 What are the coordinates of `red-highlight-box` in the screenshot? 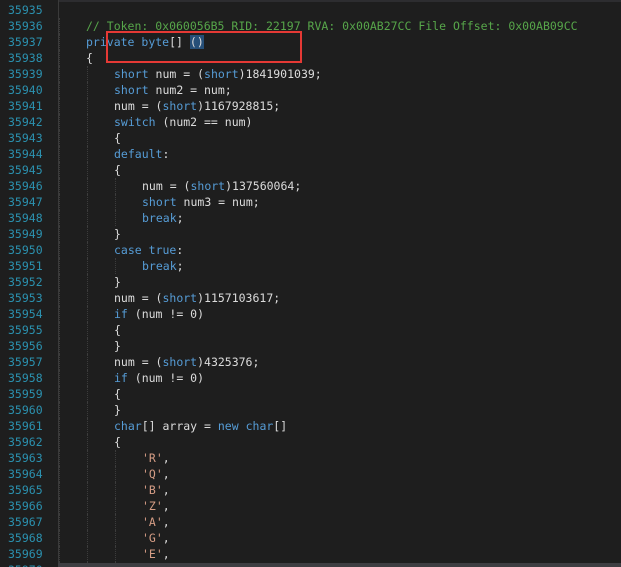 It's located at (204, 47).